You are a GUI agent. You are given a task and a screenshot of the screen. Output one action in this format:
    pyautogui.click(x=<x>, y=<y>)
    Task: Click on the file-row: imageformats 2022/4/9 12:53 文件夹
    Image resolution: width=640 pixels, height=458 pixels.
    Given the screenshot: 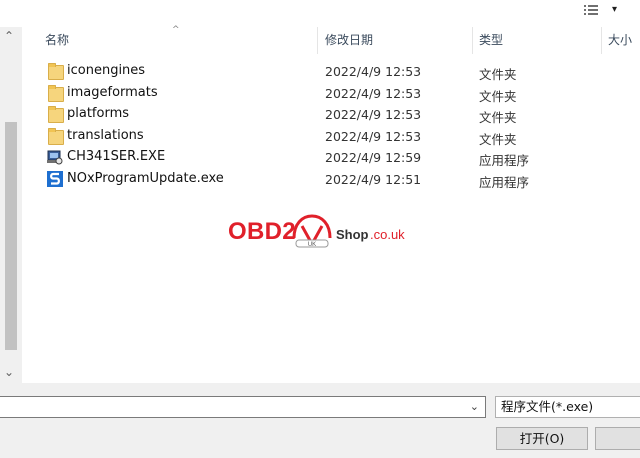 What is the action you would take?
    pyautogui.click(x=331, y=93)
    